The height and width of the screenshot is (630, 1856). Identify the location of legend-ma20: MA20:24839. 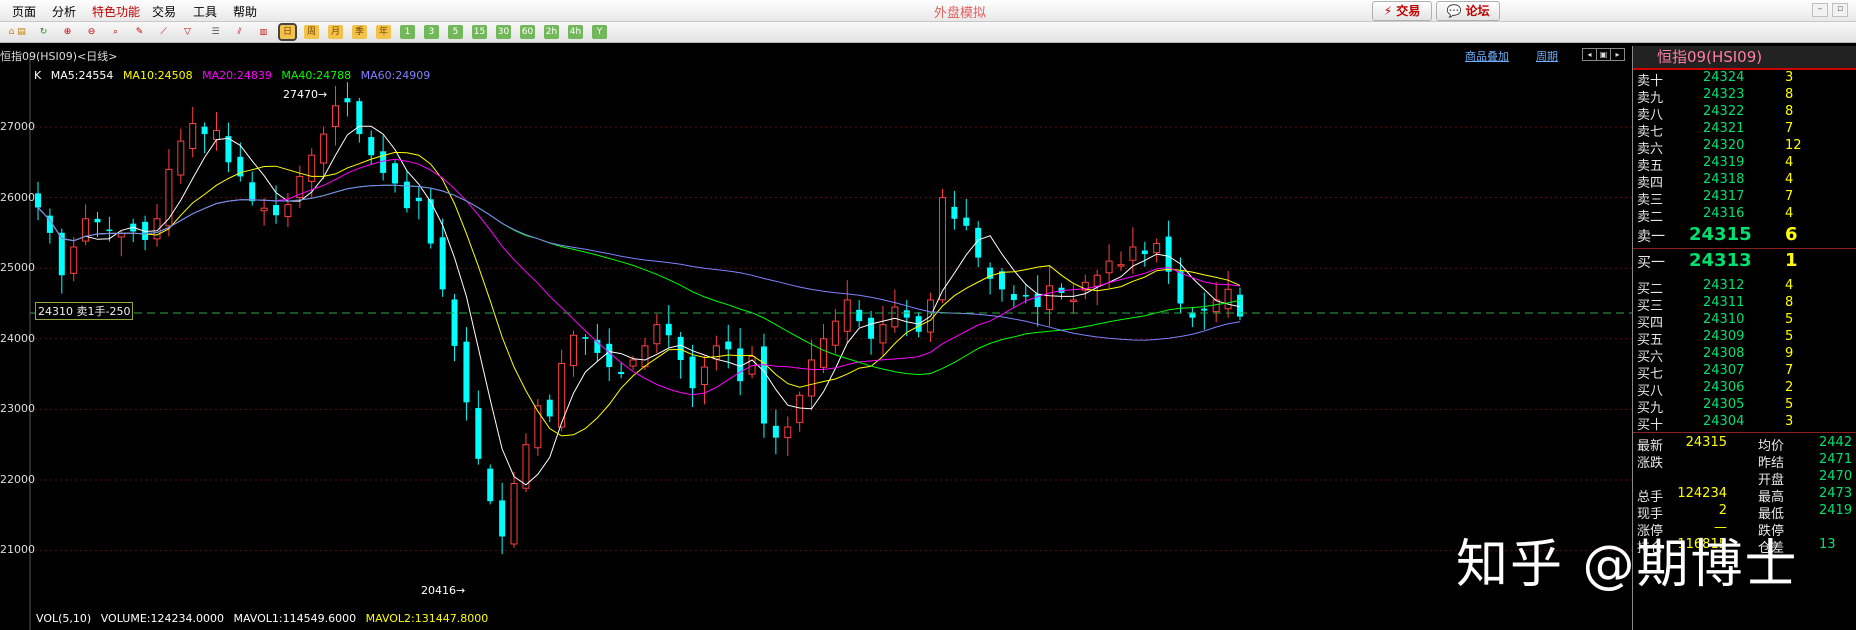
(237, 75).